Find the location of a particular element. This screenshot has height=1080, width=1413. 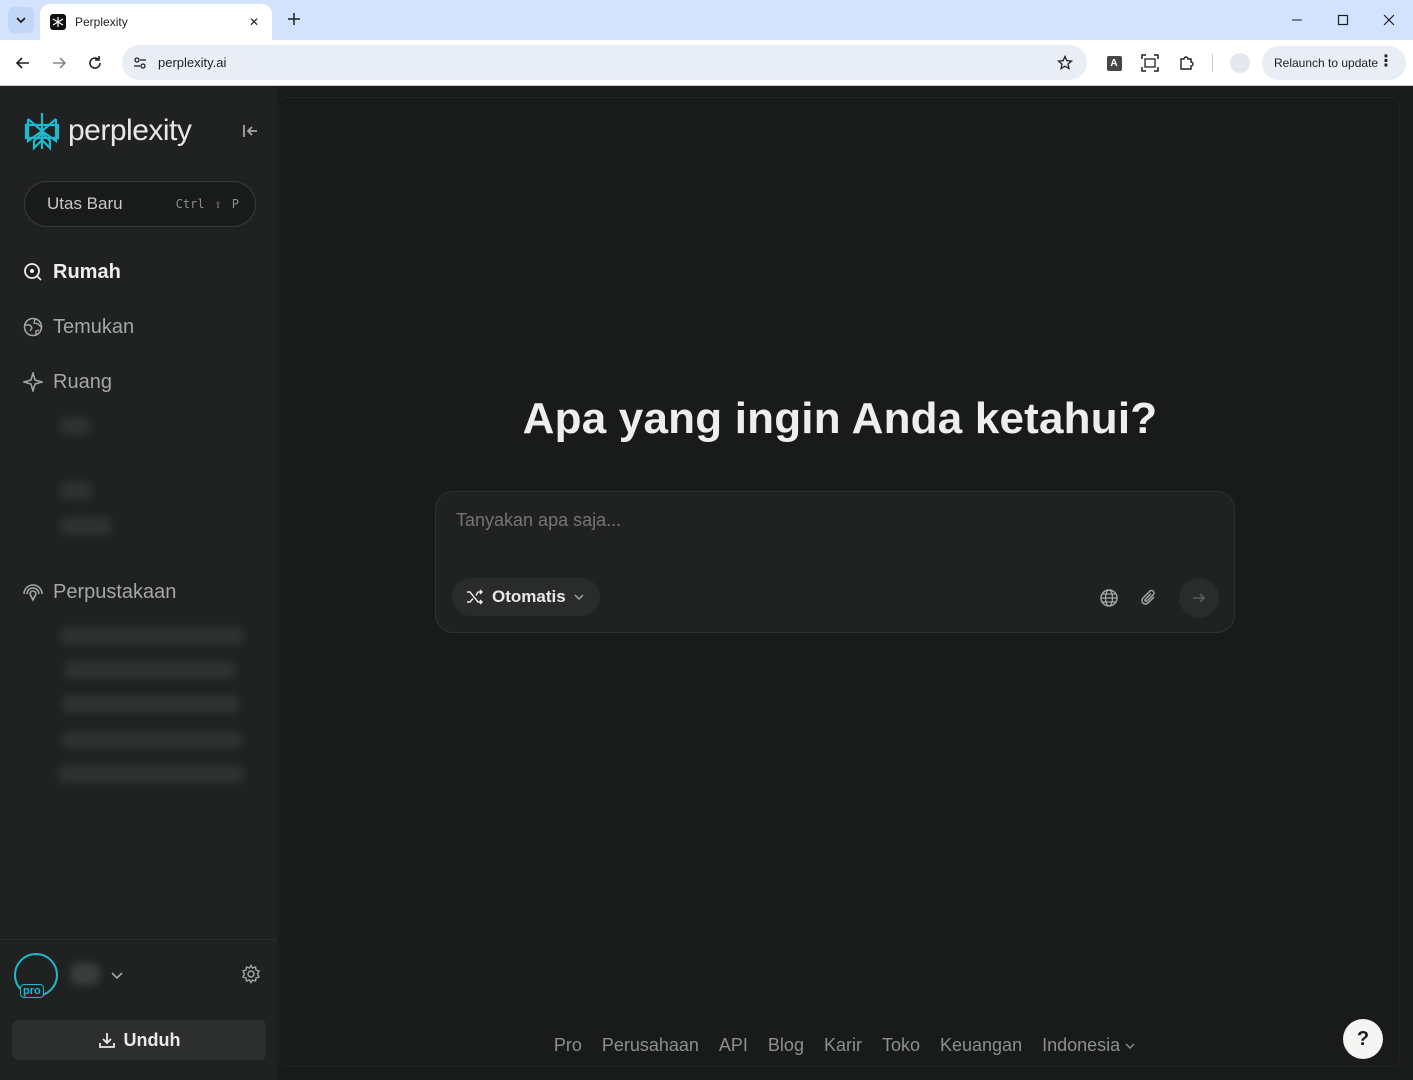

language-selector: Indonesia is located at coordinates (1089, 1045).